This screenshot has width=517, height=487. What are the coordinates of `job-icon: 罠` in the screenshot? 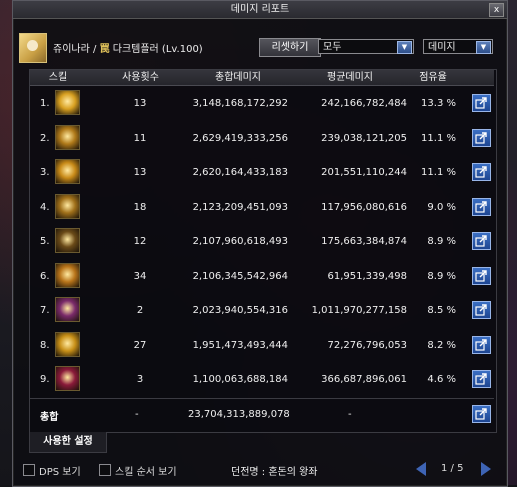 It's located at (104, 49).